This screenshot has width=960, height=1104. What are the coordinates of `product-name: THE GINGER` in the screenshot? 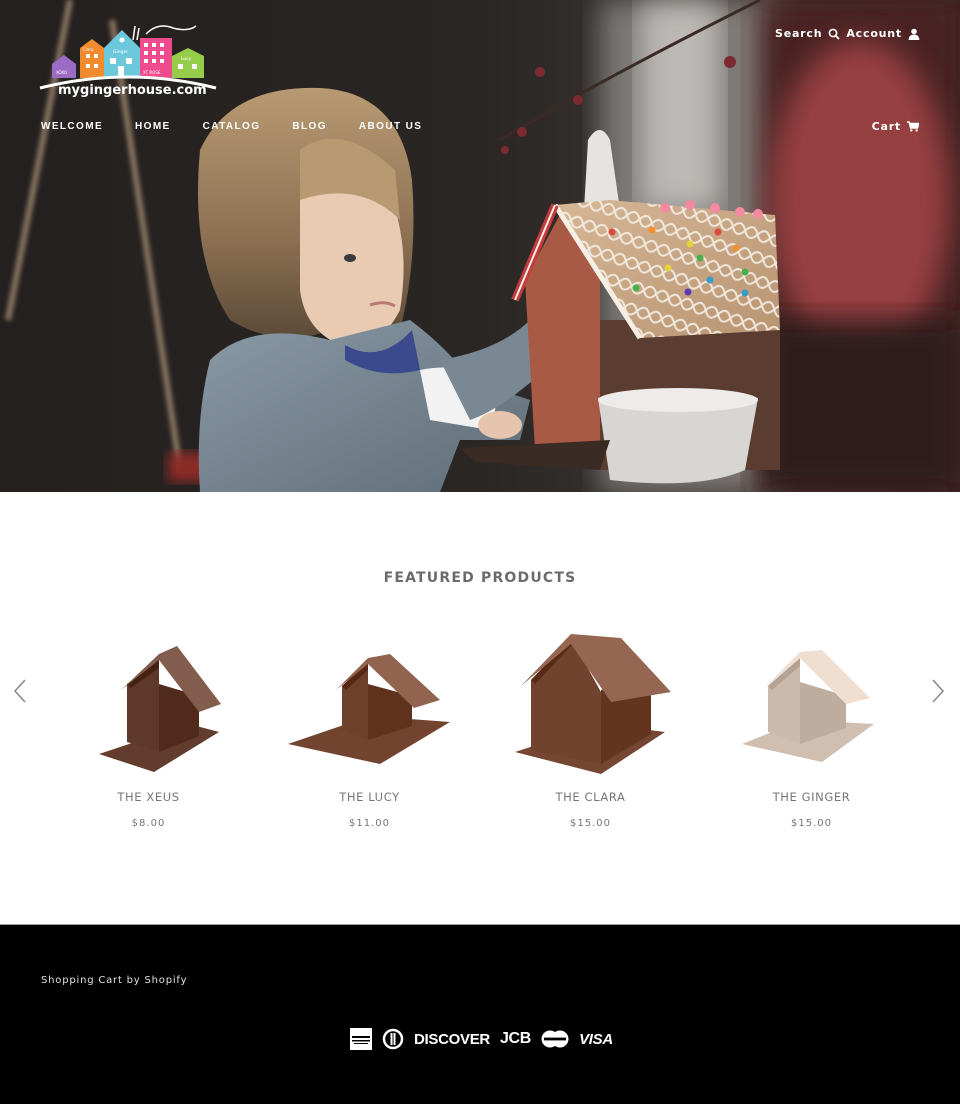 It's located at (812, 797).